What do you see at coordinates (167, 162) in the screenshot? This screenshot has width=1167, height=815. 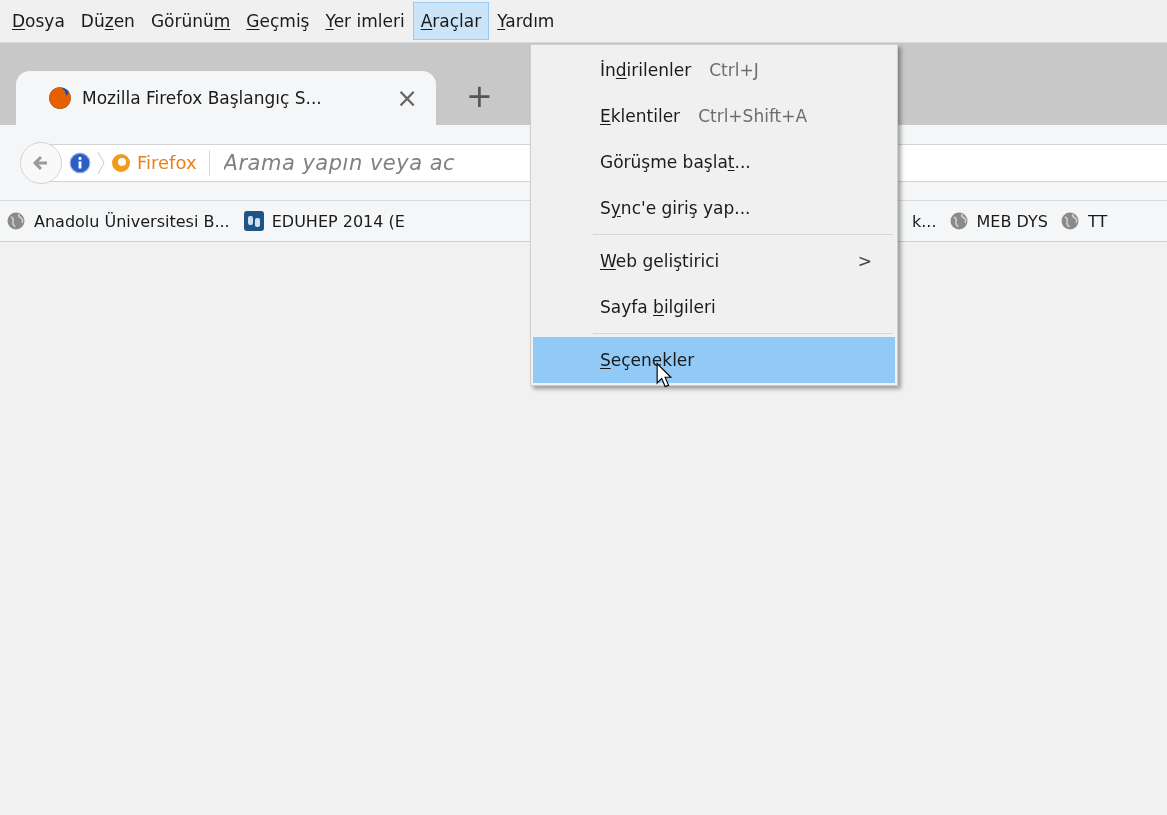 I see `site-identity-label: Firefox` at bounding box center [167, 162].